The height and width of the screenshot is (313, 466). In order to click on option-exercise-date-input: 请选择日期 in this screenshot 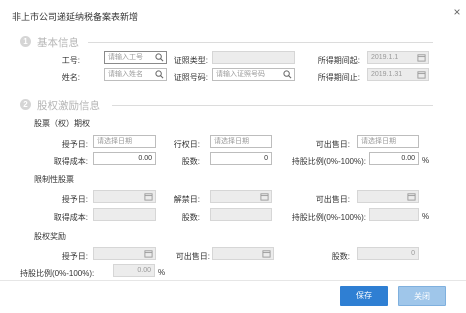, I will do `click(241, 141)`.